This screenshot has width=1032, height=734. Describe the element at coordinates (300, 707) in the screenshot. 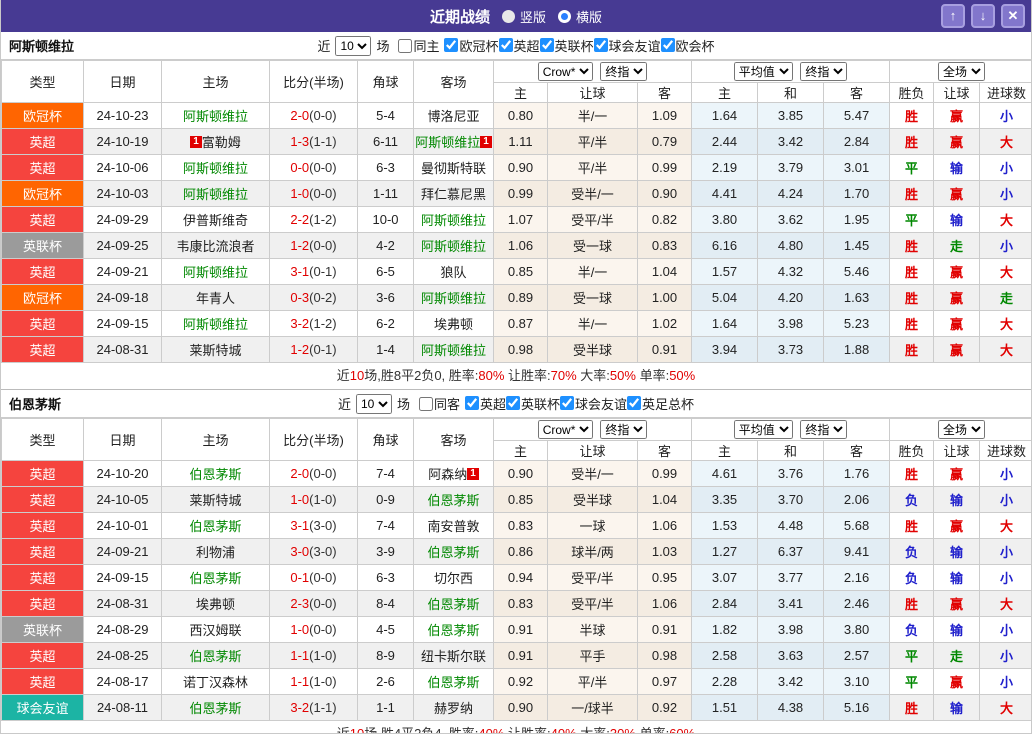

I see `score-main: 3-2` at that location.